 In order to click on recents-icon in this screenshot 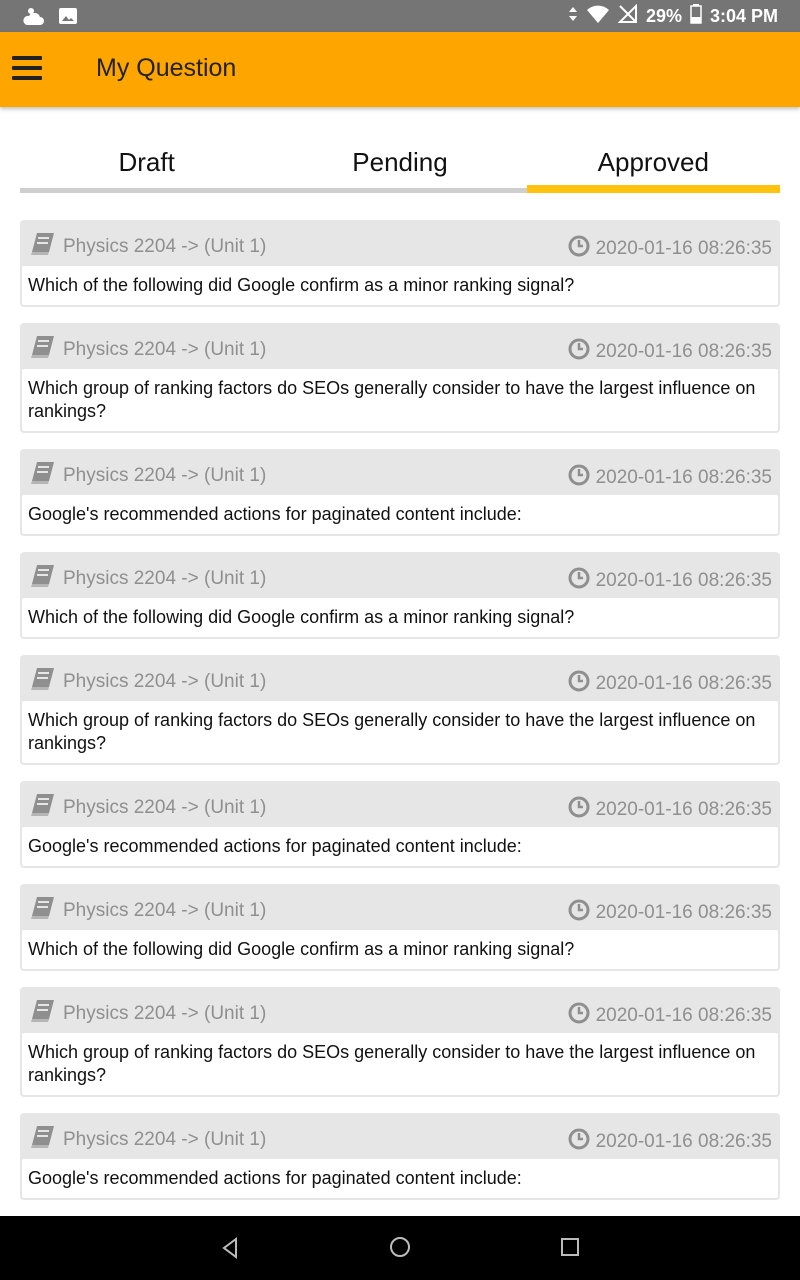, I will do `click(570, 1249)`.